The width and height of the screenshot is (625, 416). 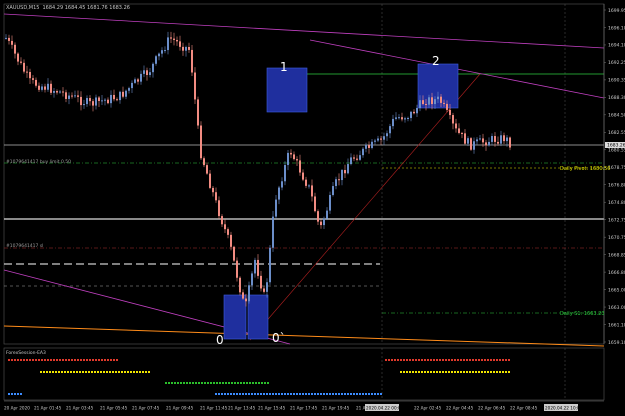 I want to click on price-tick-label: 1688.30, so click(x=616, y=98).